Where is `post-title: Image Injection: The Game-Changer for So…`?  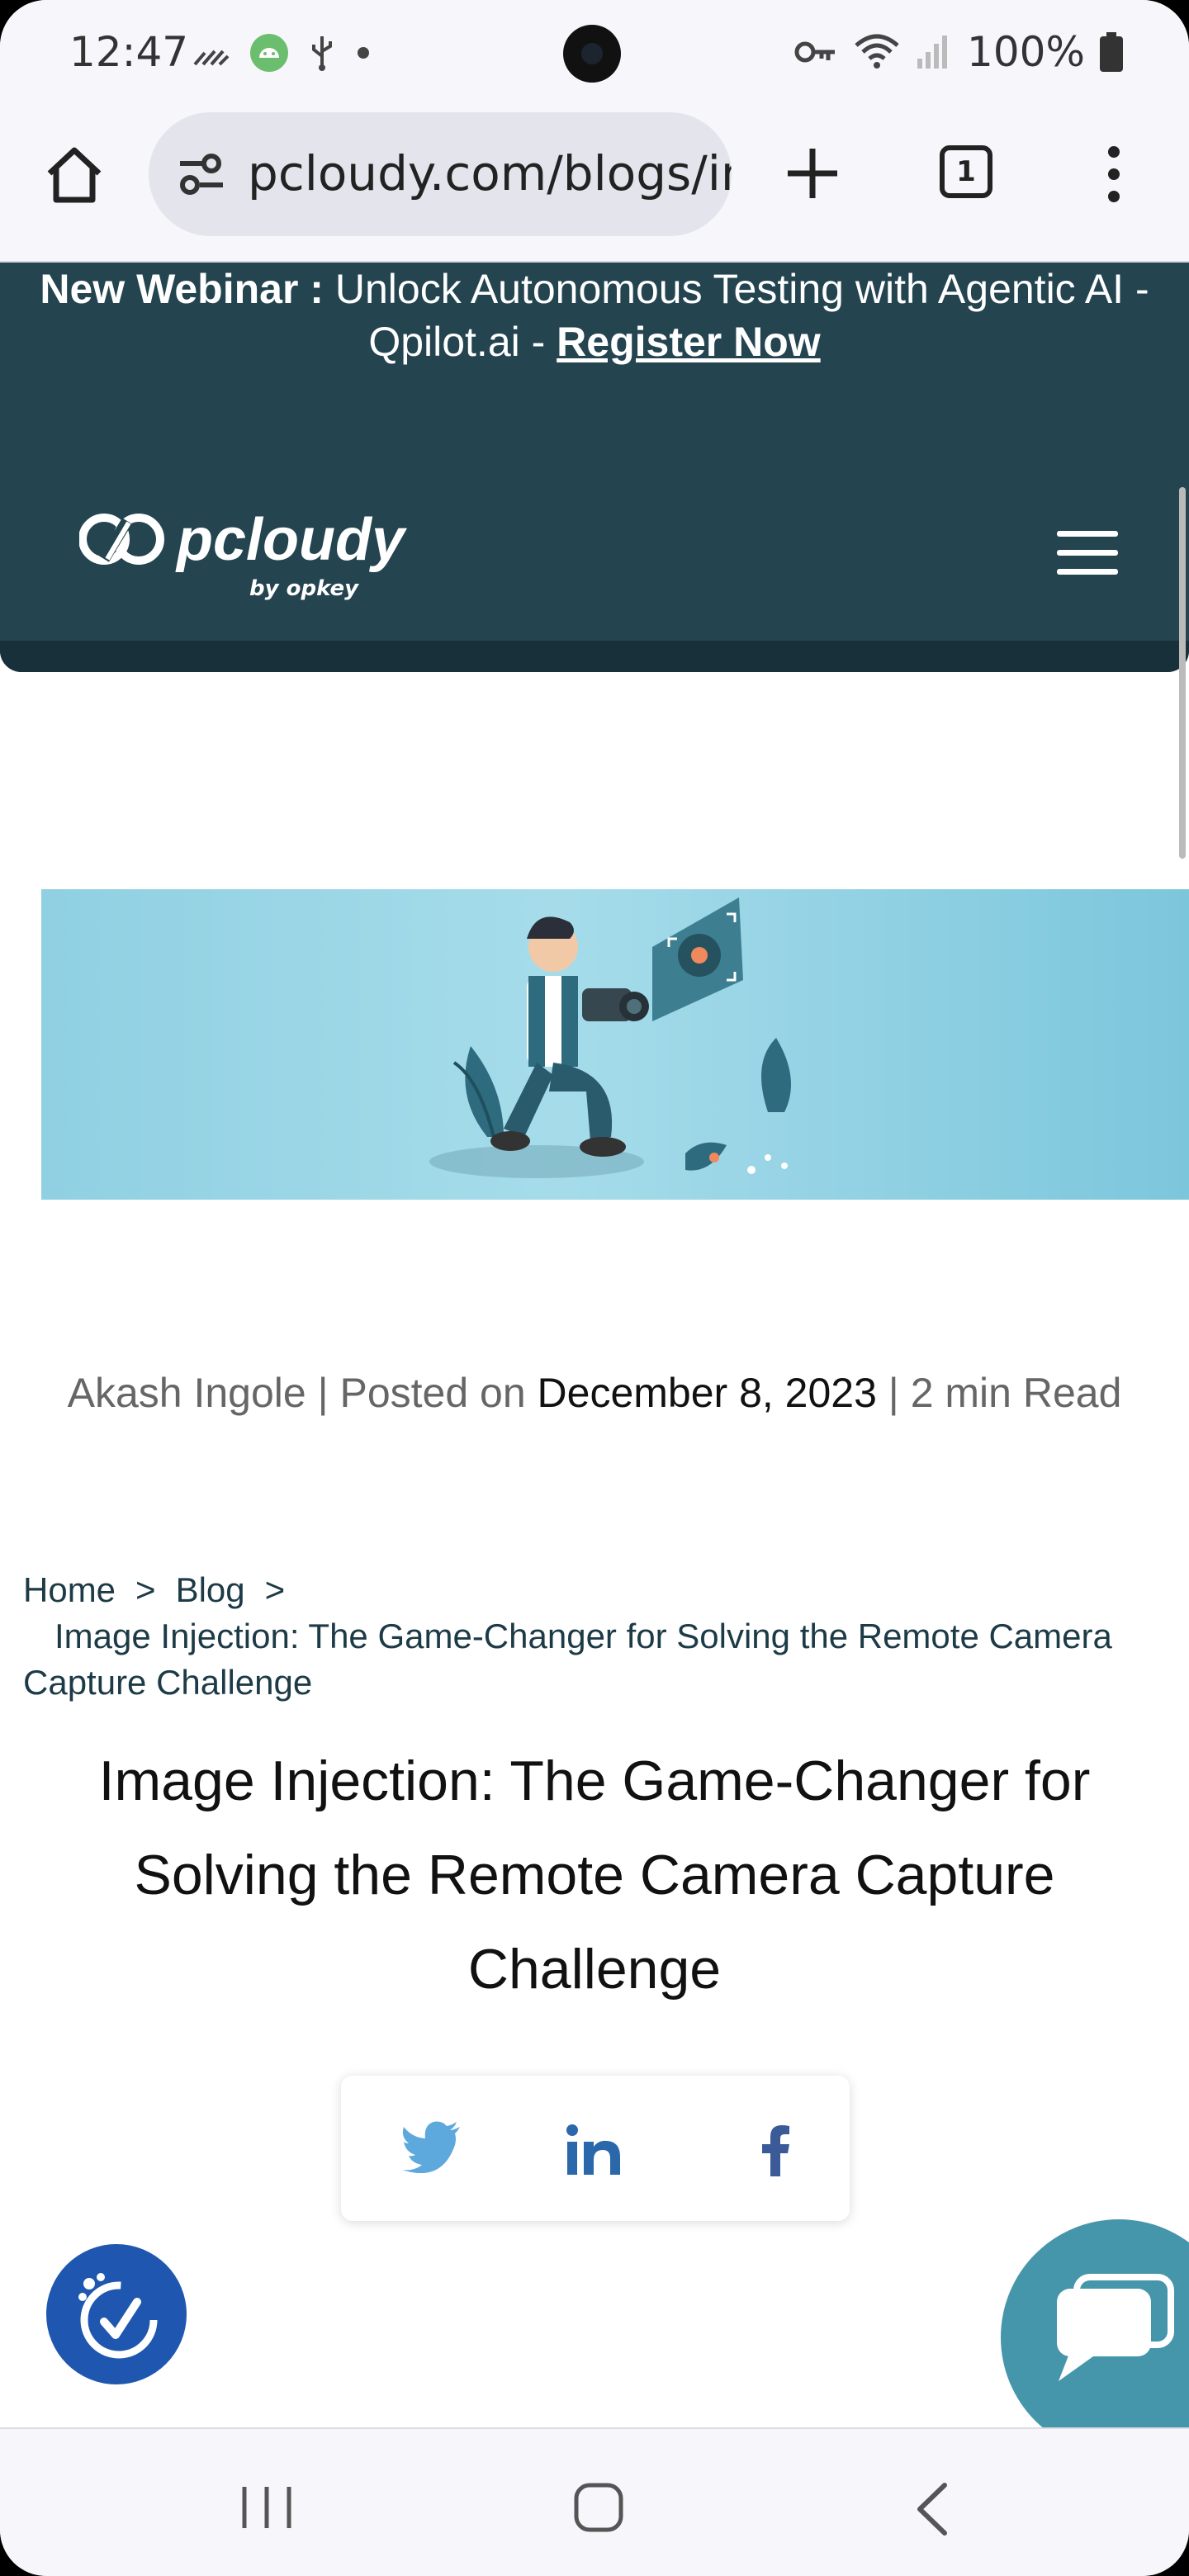 post-title: Image Injection: The Game-Changer for So… is located at coordinates (594, 1875).